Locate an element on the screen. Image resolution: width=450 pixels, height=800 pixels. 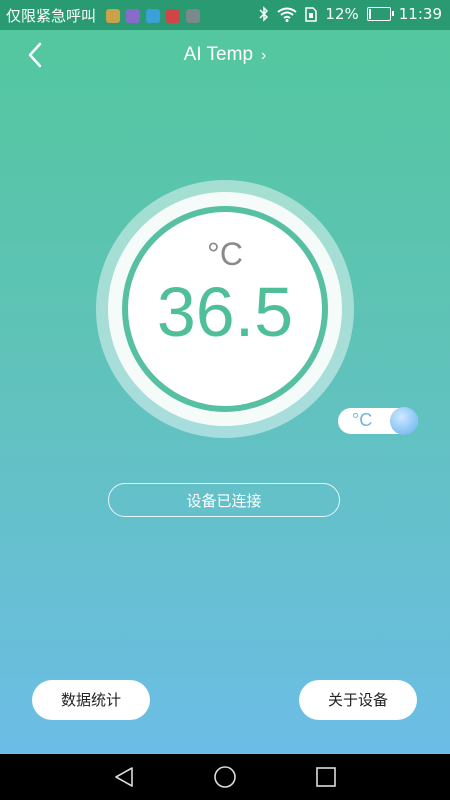
battery-percent: 12% is located at coordinates (342, 14).